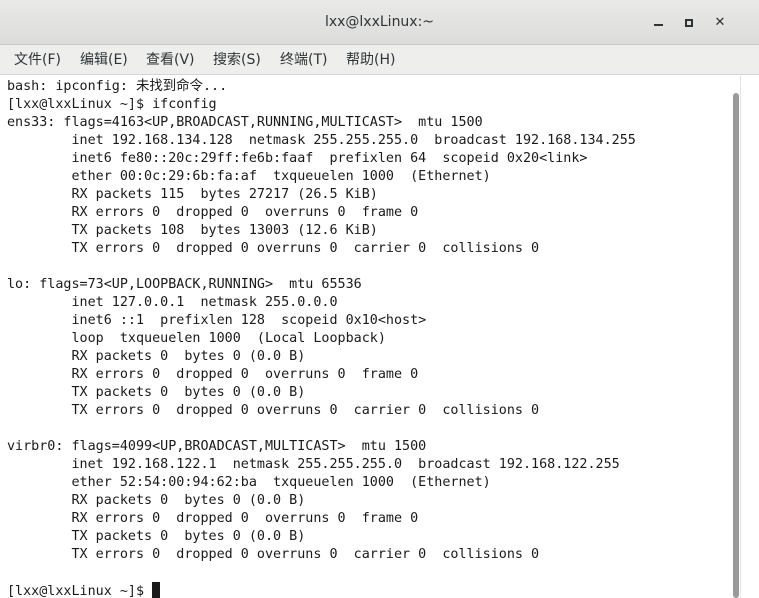  What do you see at coordinates (156, 590) in the screenshot?
I see `text-cursor` at bounding box center [156, 590].